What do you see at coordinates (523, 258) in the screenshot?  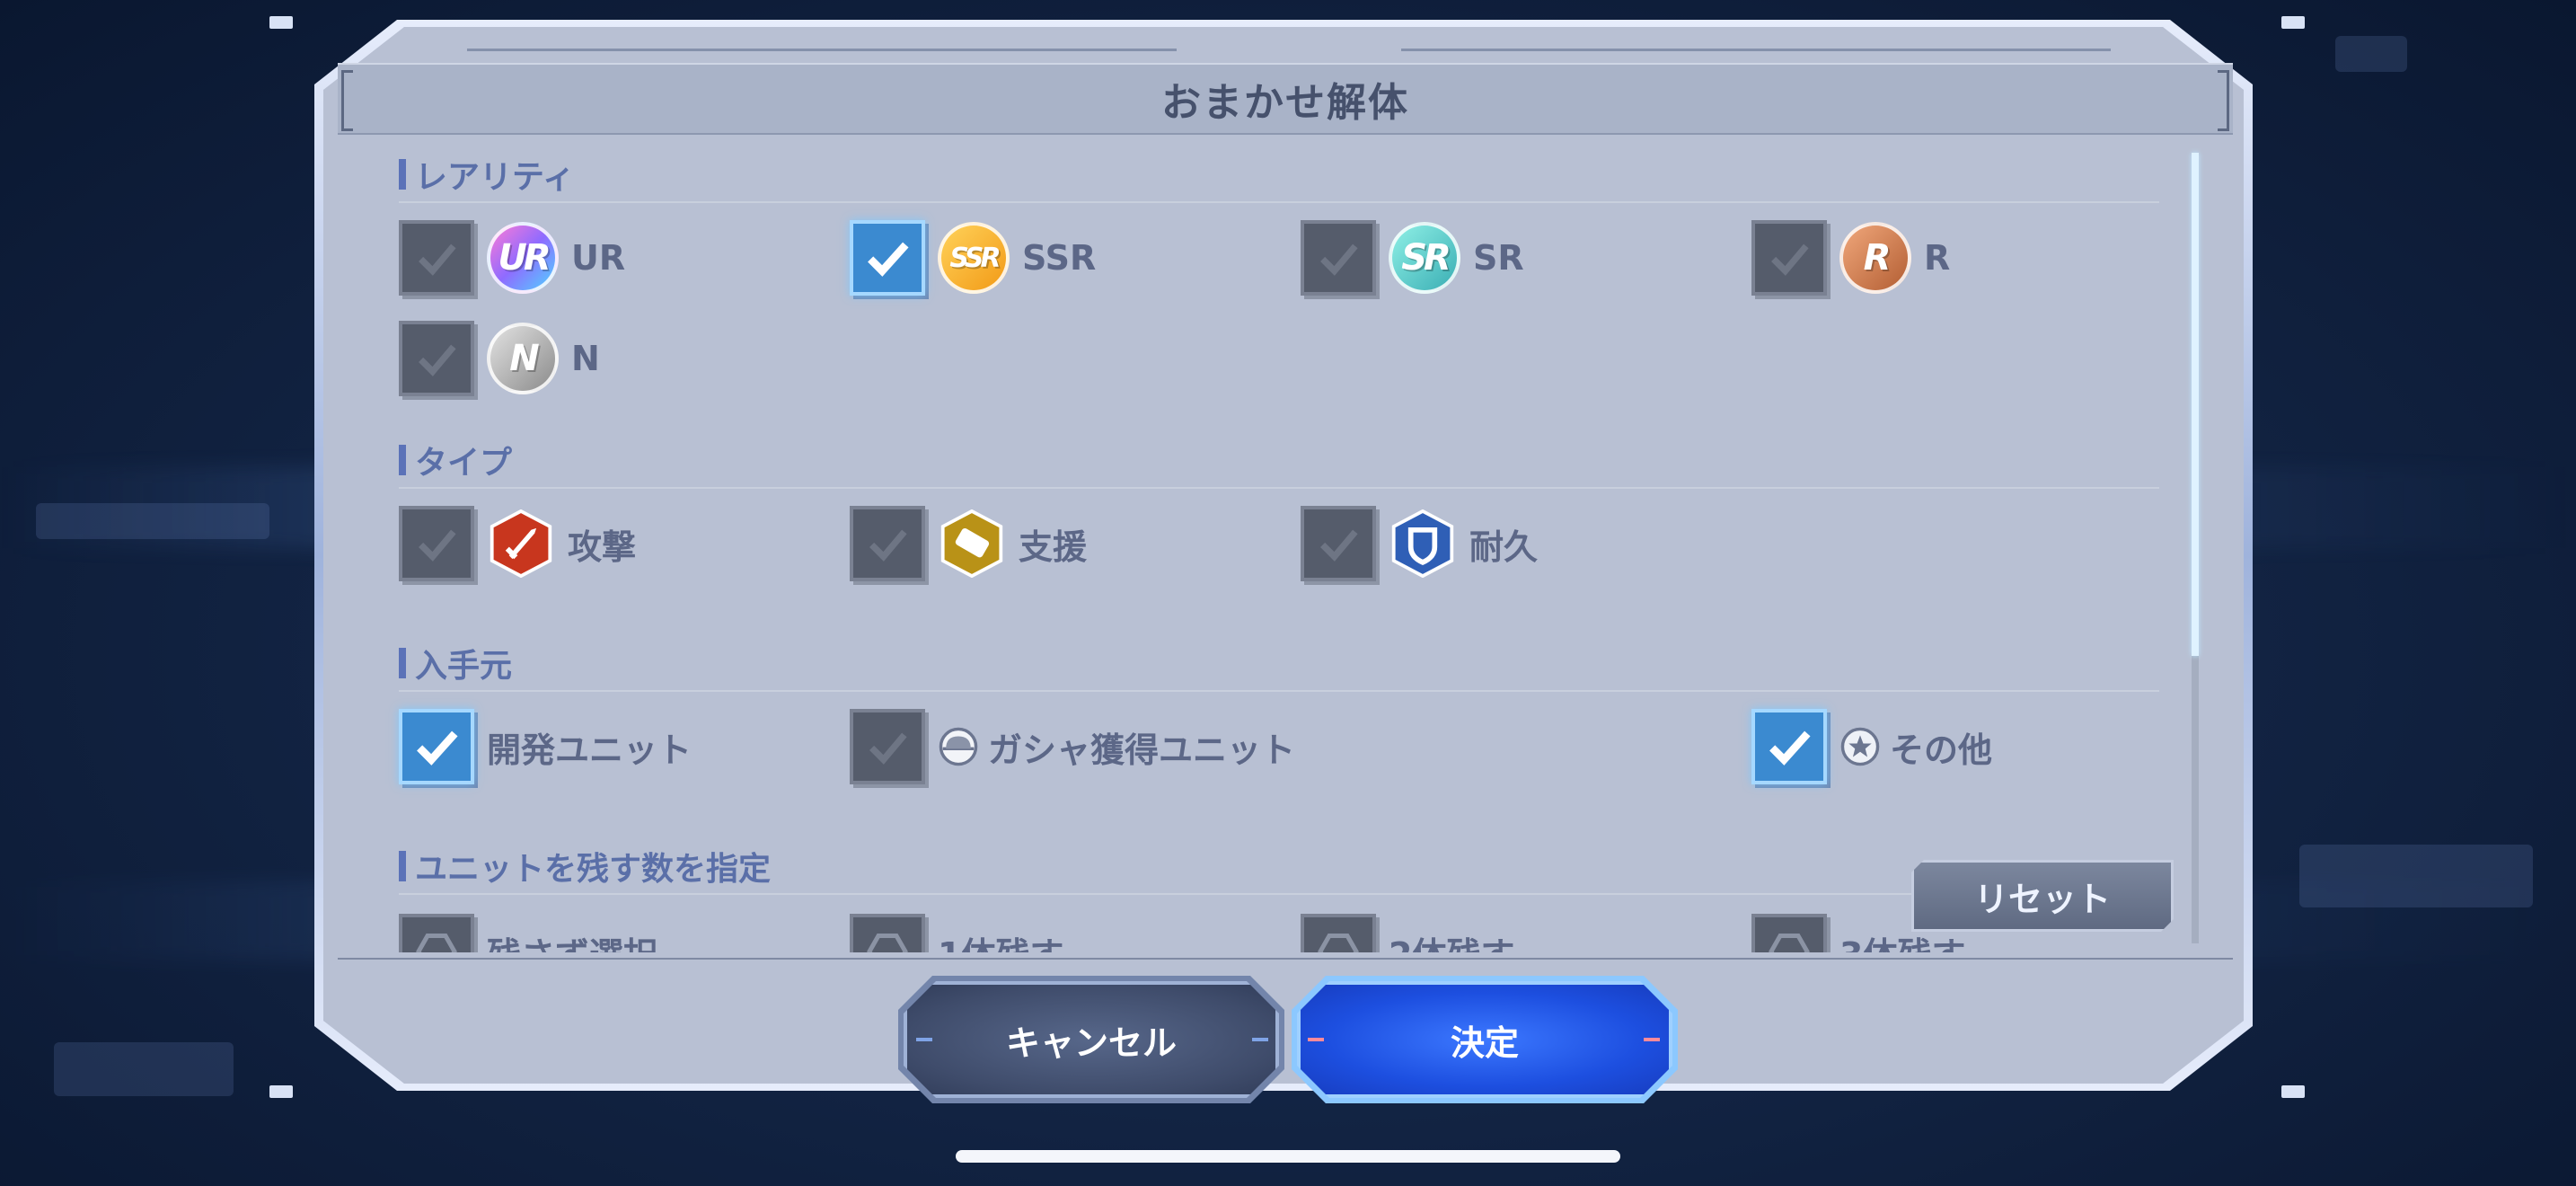 I see `ur-badge-icon: UR` at bounding box center [523, 258].